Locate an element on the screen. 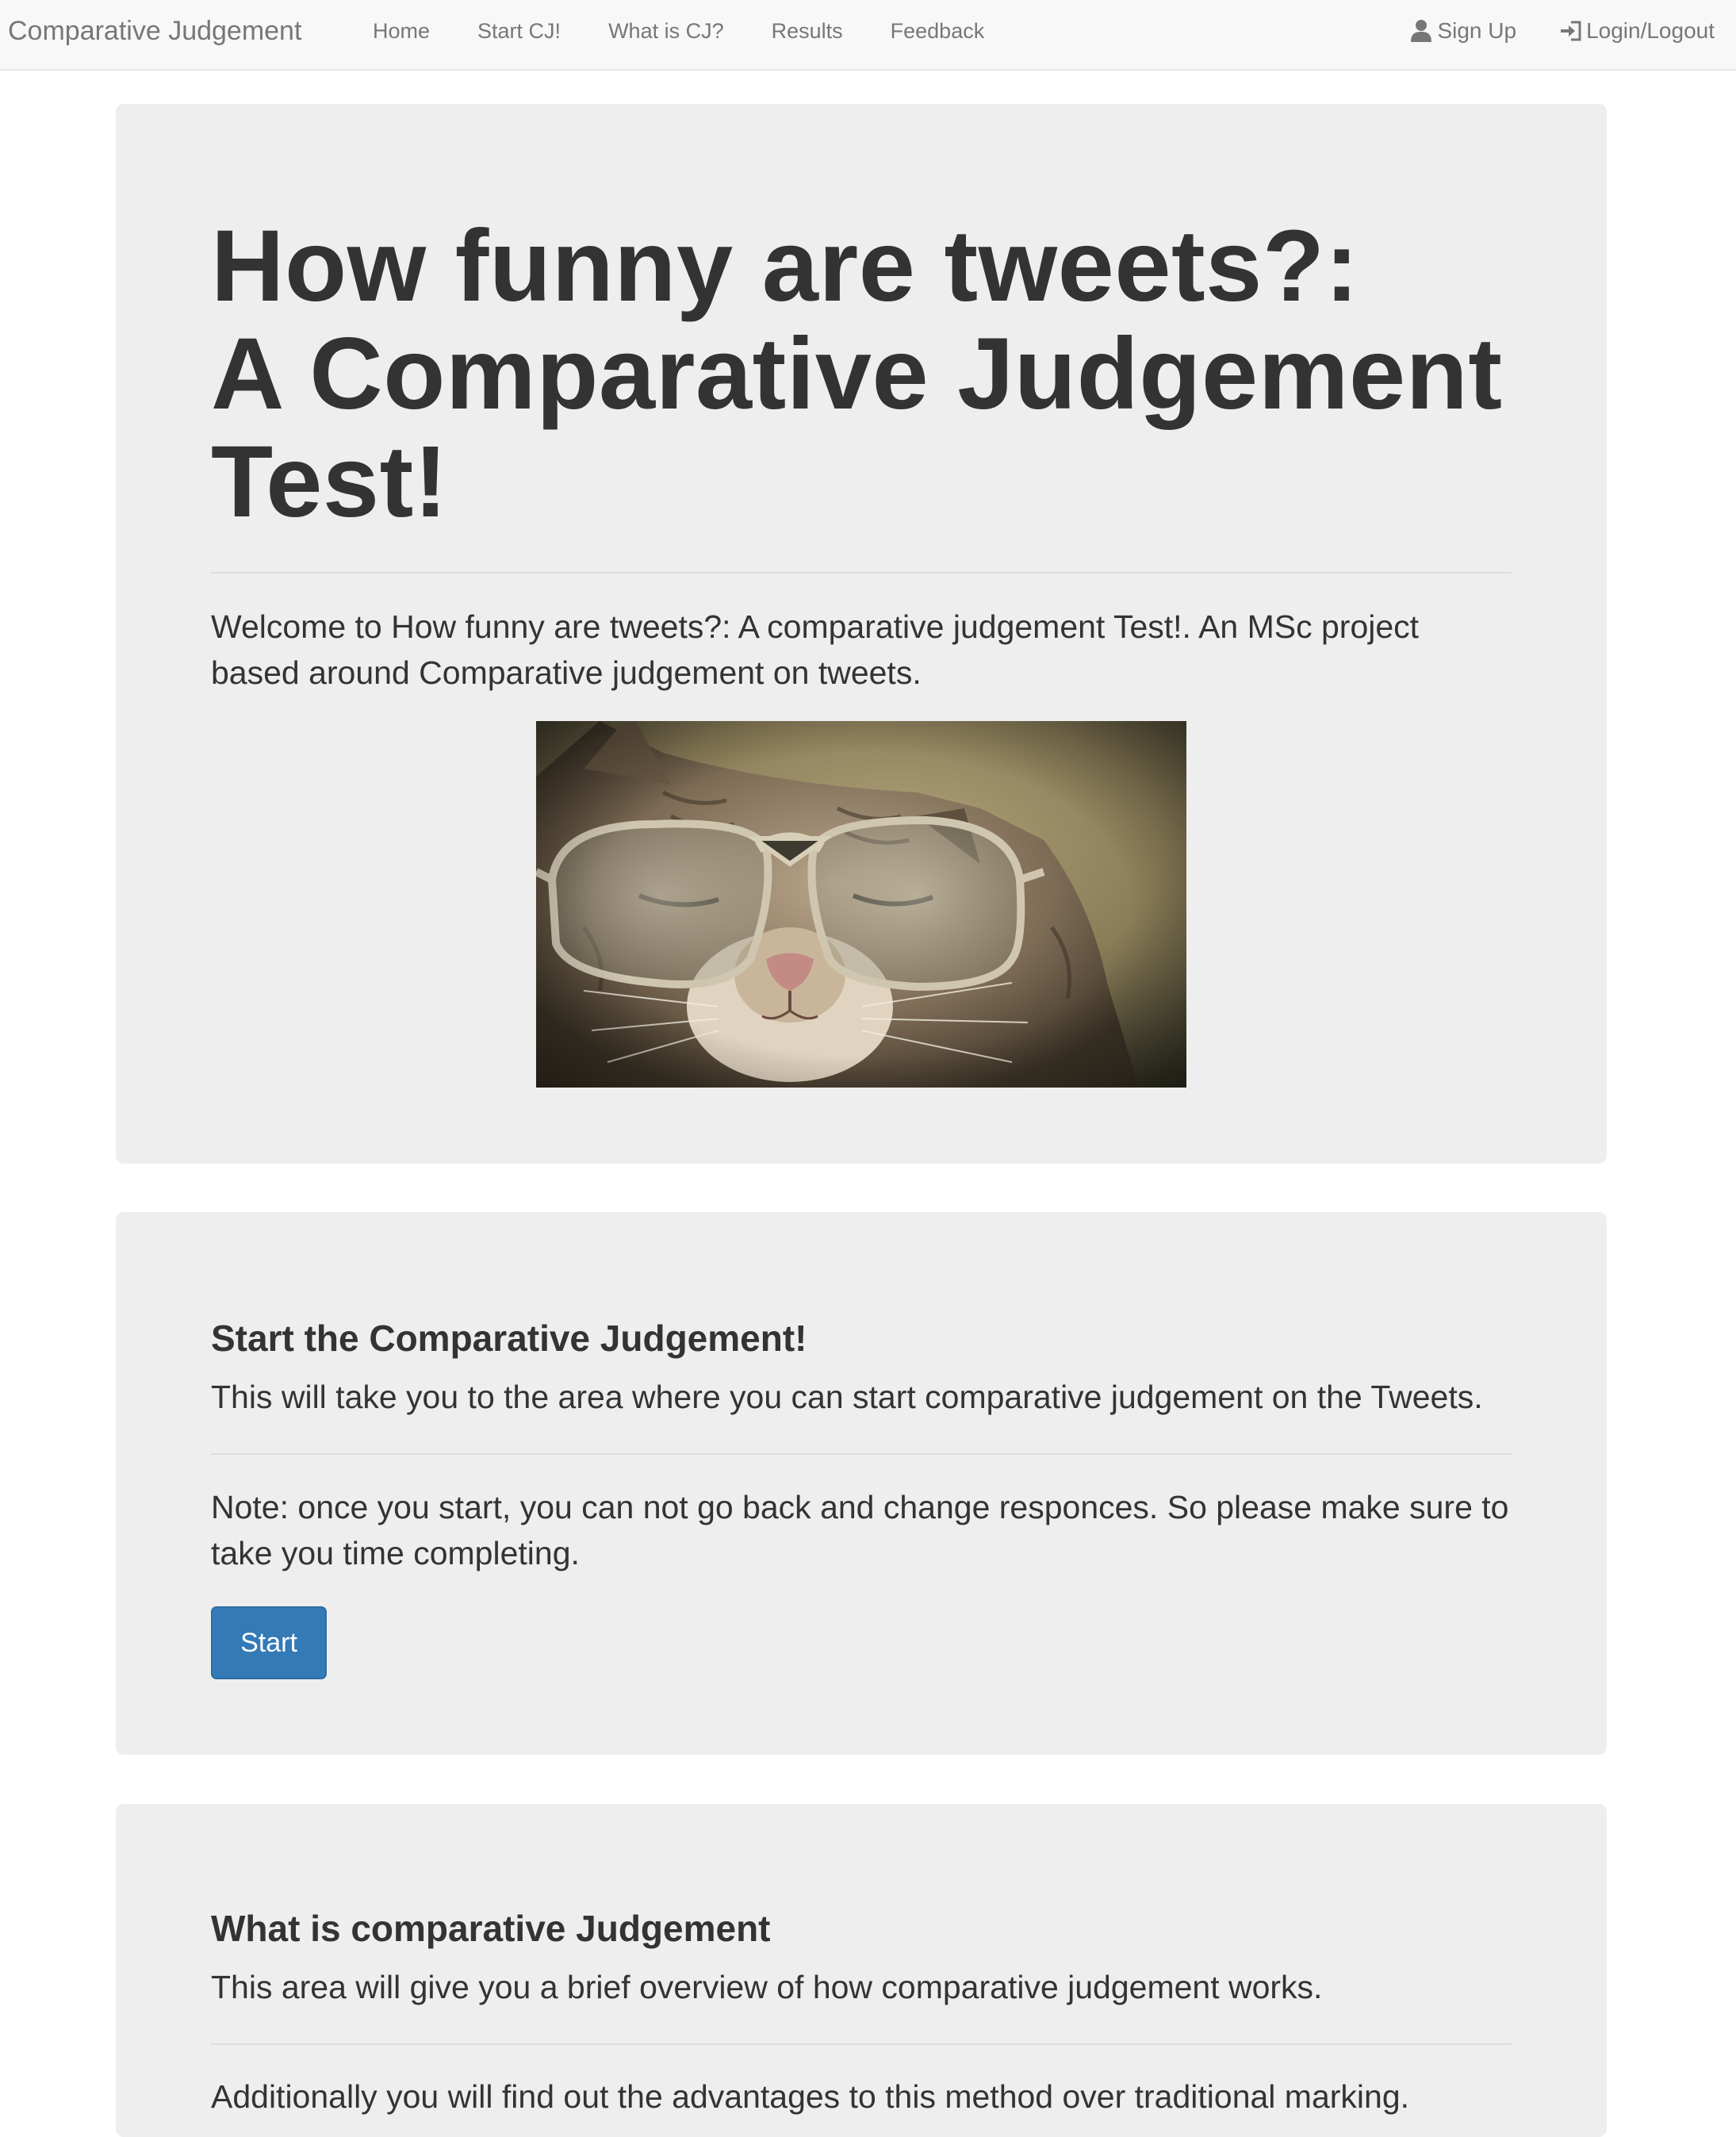  start-heading: Start the Comparative Judgement! is located at coordinates (509, 1338).